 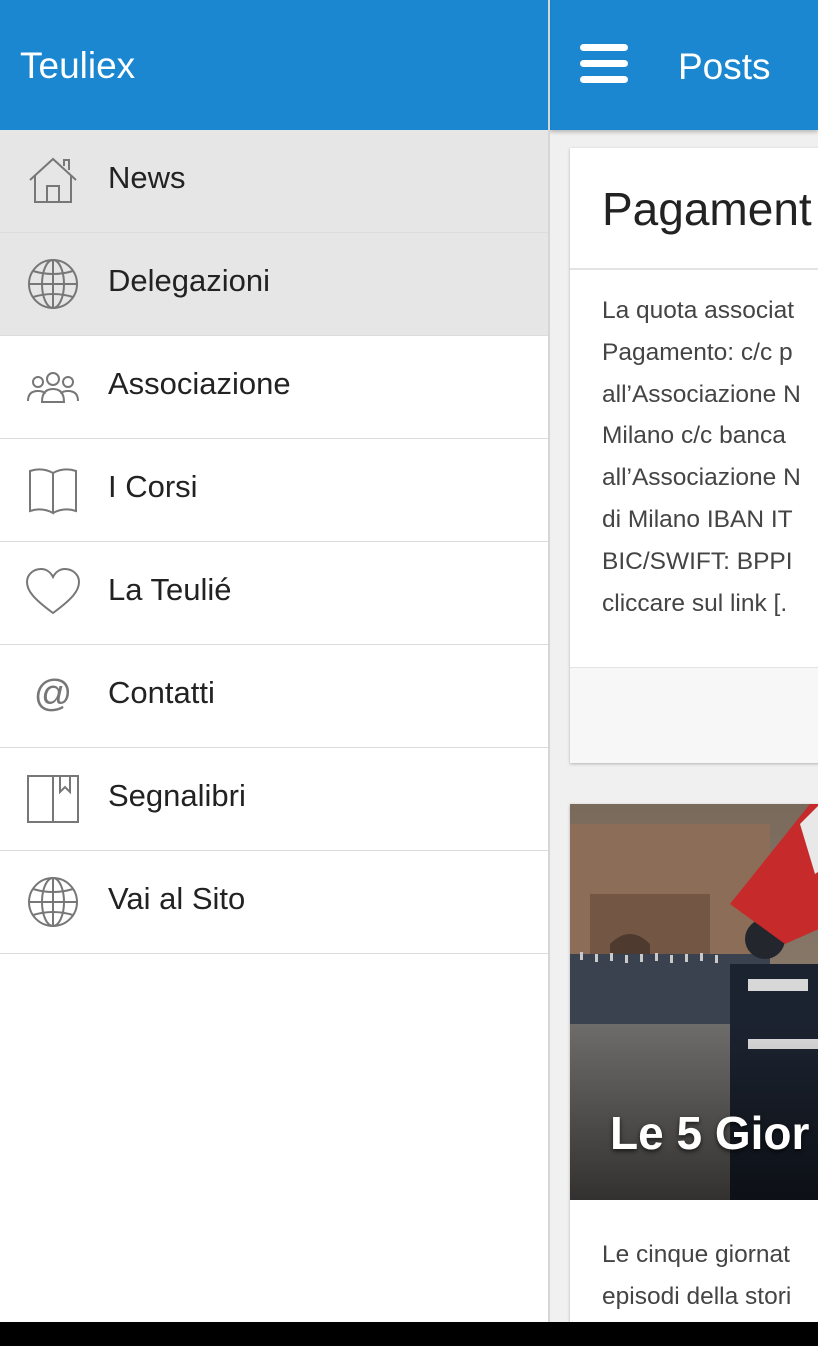 What do you see at coordinates (53, 490) in the screenshot?
I see `book-icon` at bounding box center [53, 490].